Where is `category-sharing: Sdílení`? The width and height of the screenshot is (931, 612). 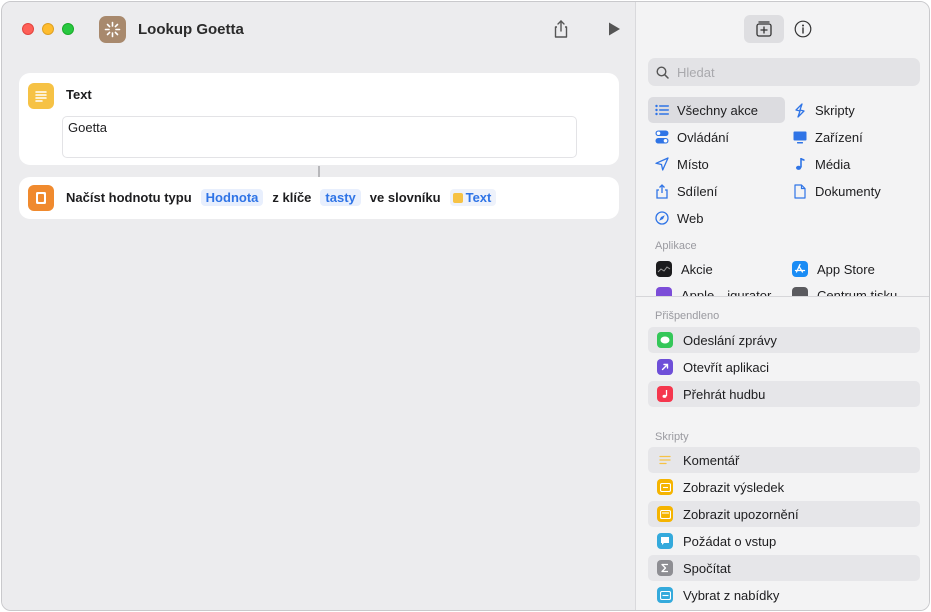
category-sharing: Sdílení is located at coordinates (716, 191).